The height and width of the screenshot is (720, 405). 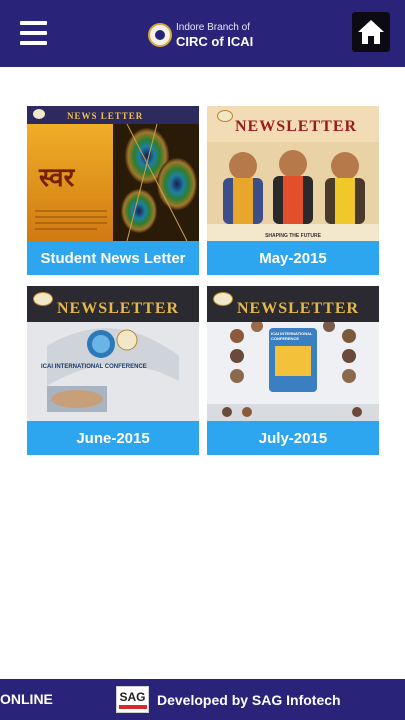 I want to click on brand-title: Indore Branch of CIRC of ICAI, so click(x=200, y=35).